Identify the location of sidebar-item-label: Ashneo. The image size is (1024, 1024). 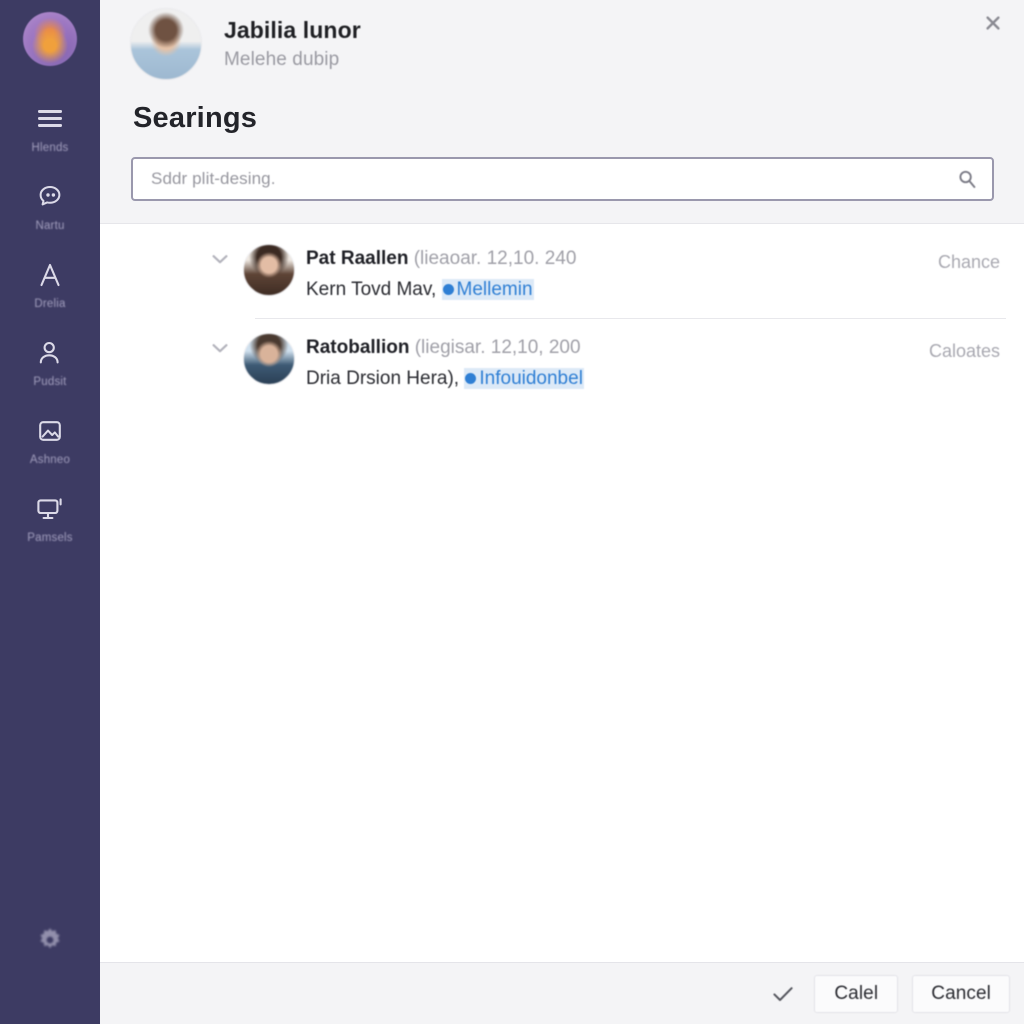
(50, 460).